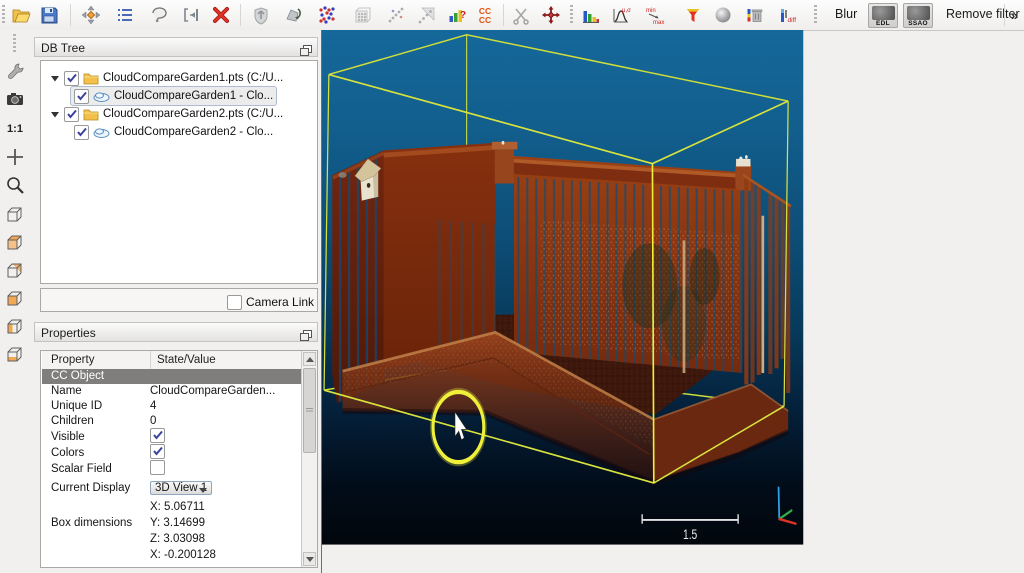 The image size is (1024, 573). I want to click on property-value: 0, so click(153, 421).